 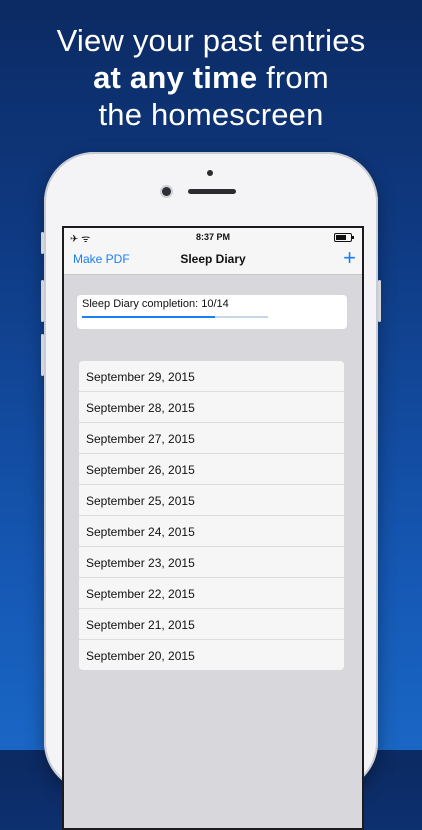 What do you see at coordinates (211, 40) in the screenshot?
I see `headline-line-1: View your past entries` at bounding box center [211, 40].